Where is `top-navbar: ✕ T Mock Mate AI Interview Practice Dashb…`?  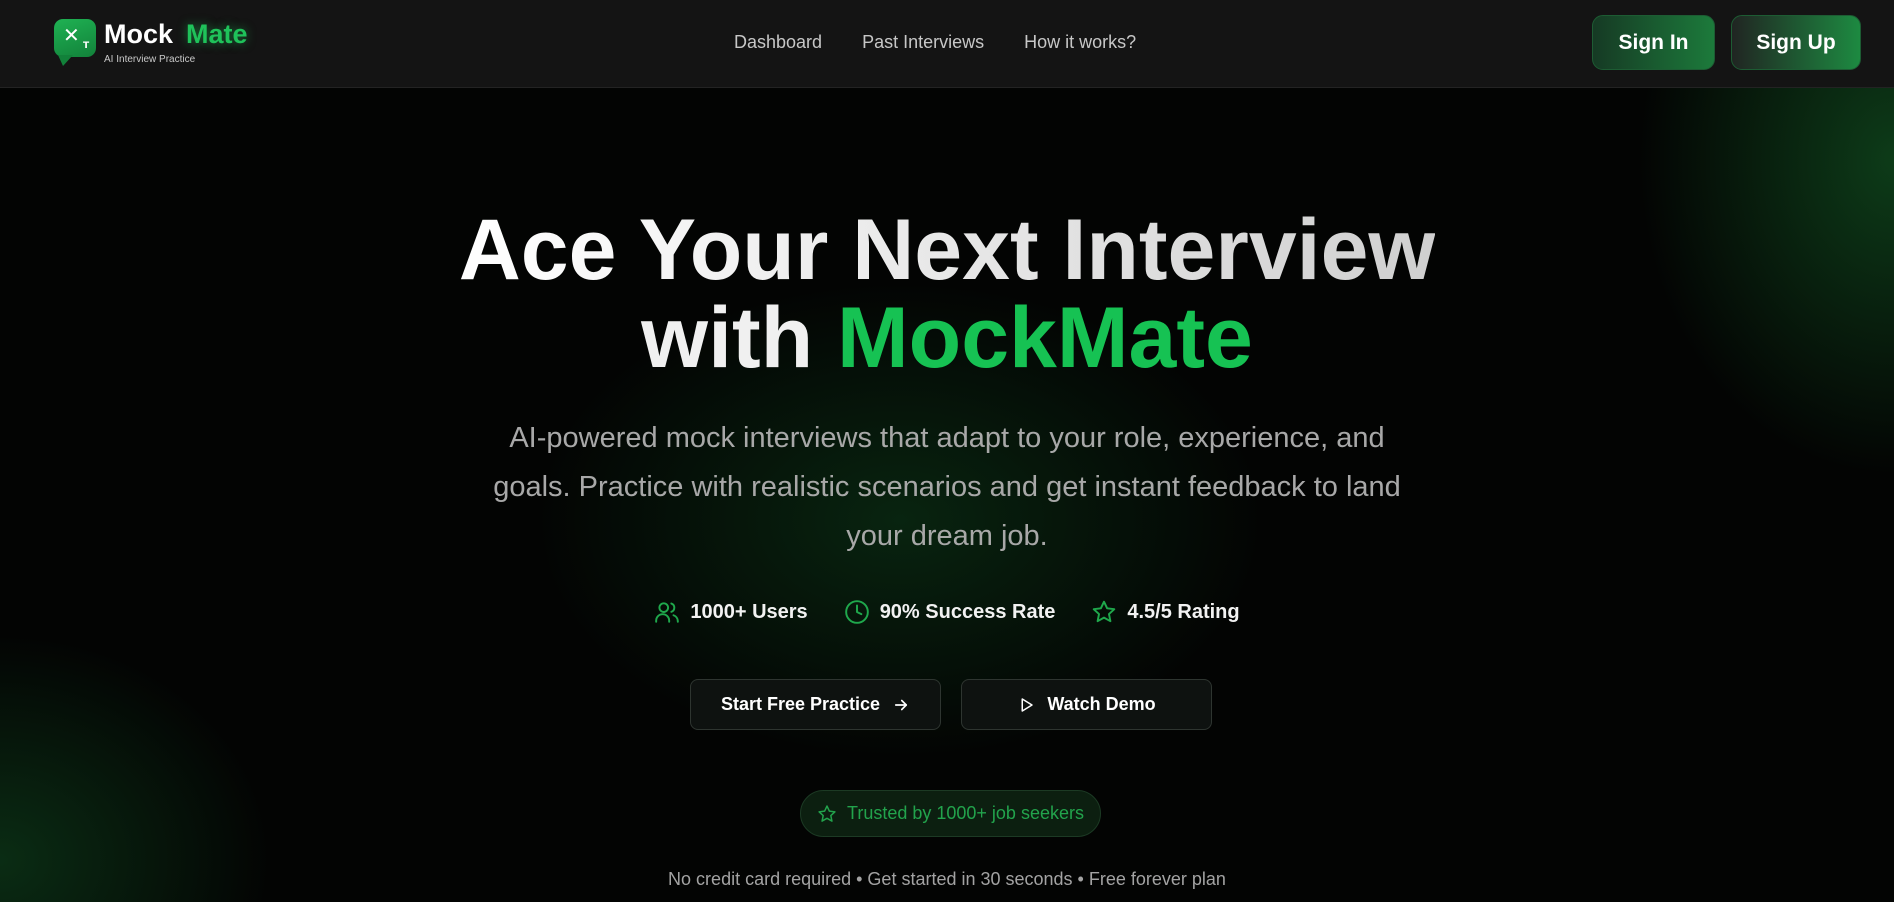
top-navbar: ✕ T Mock Mate AI Interview Practice Dashb… is located at coordinates (947, 44).